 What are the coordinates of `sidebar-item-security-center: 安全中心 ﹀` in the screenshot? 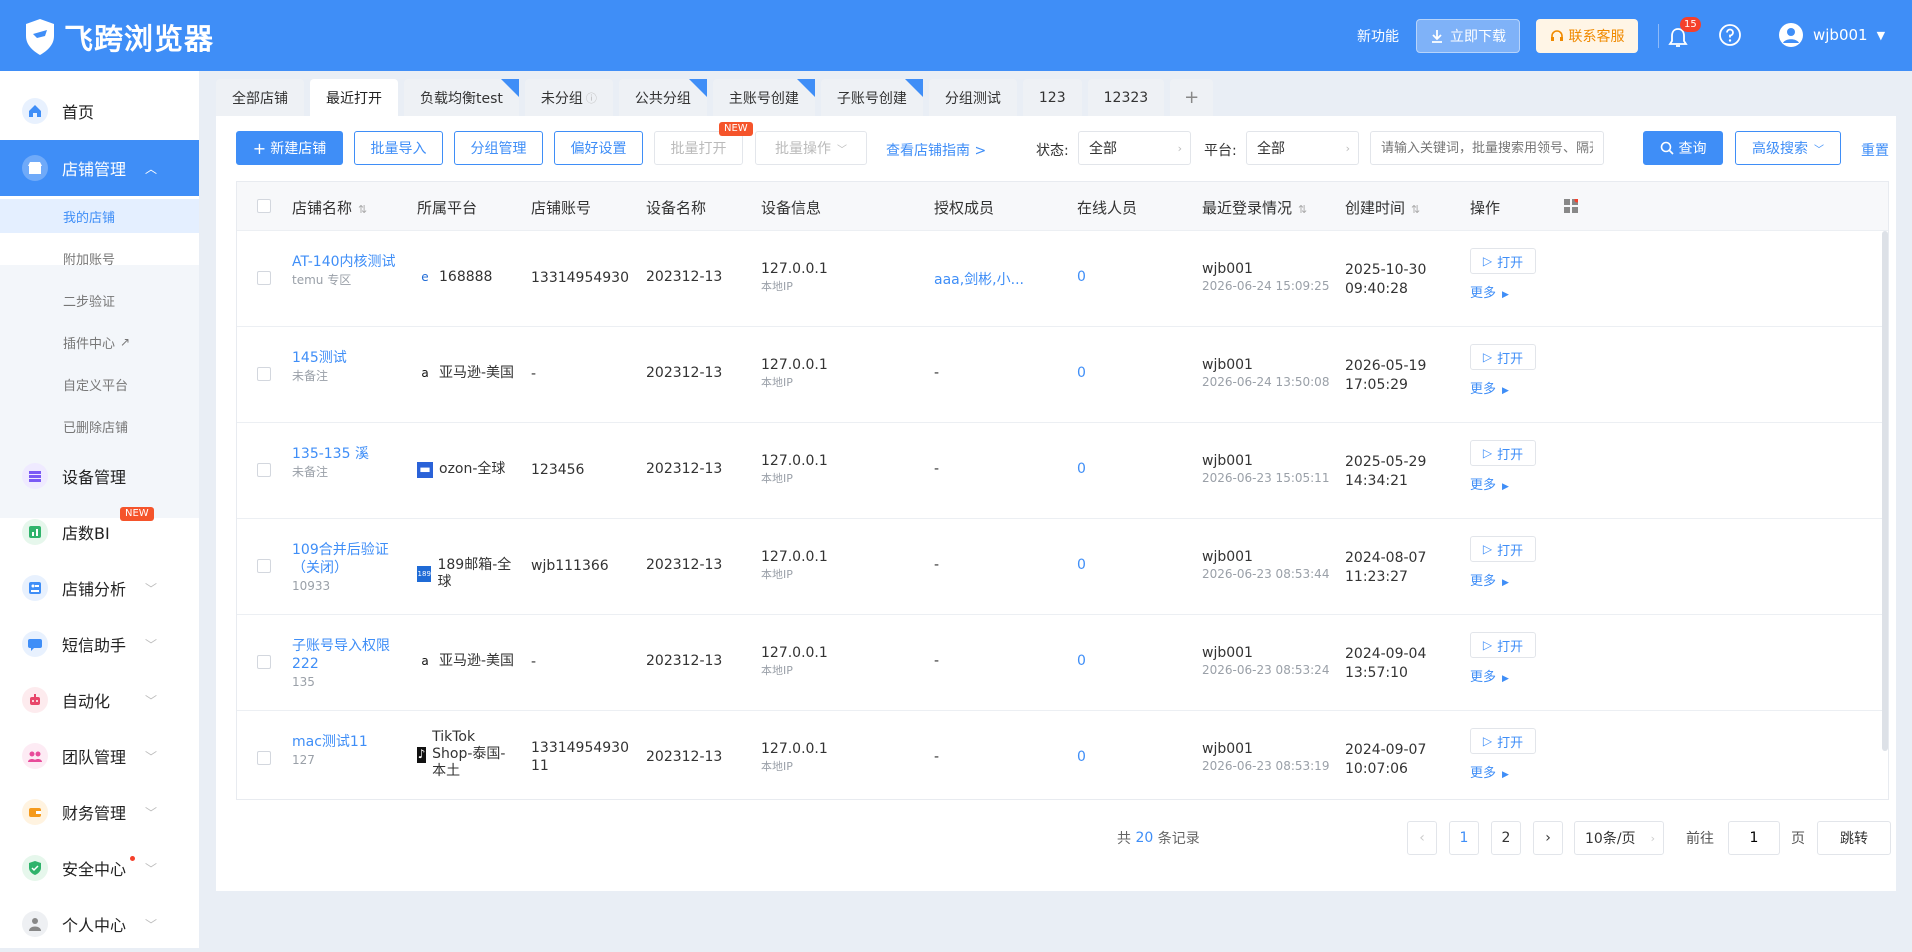 It's located at (99, 868).